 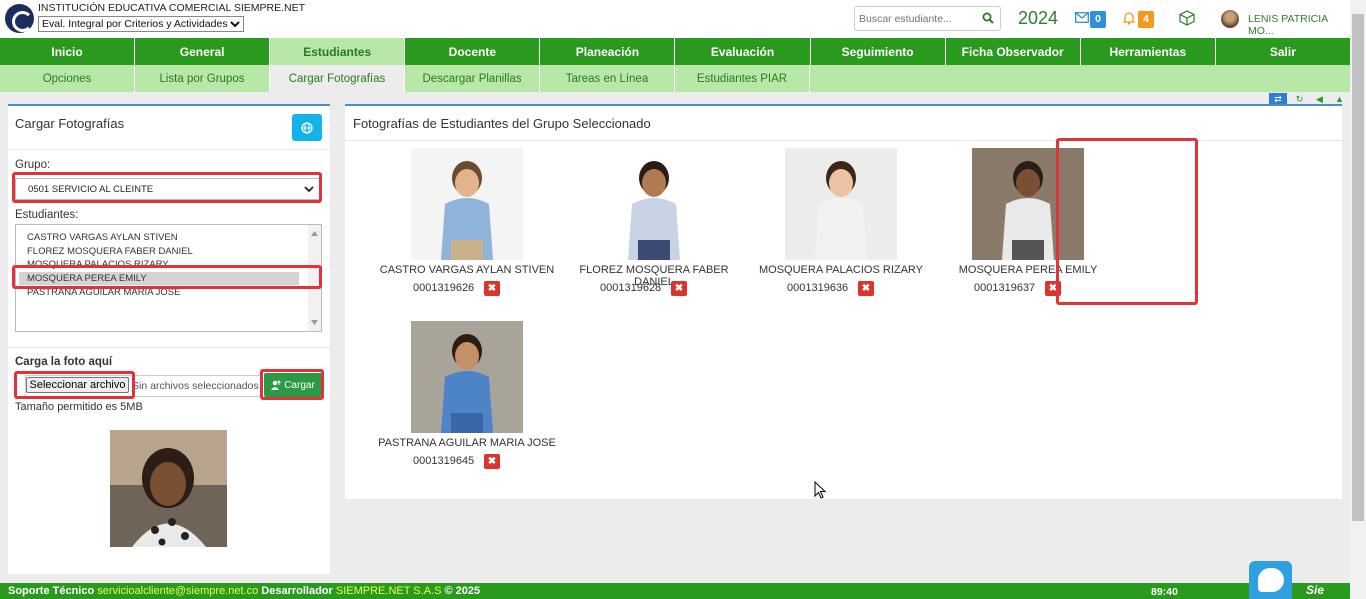 I want to click on developer-name: SIEMPRE.NET S.A.S, so click(x=389, y=591).